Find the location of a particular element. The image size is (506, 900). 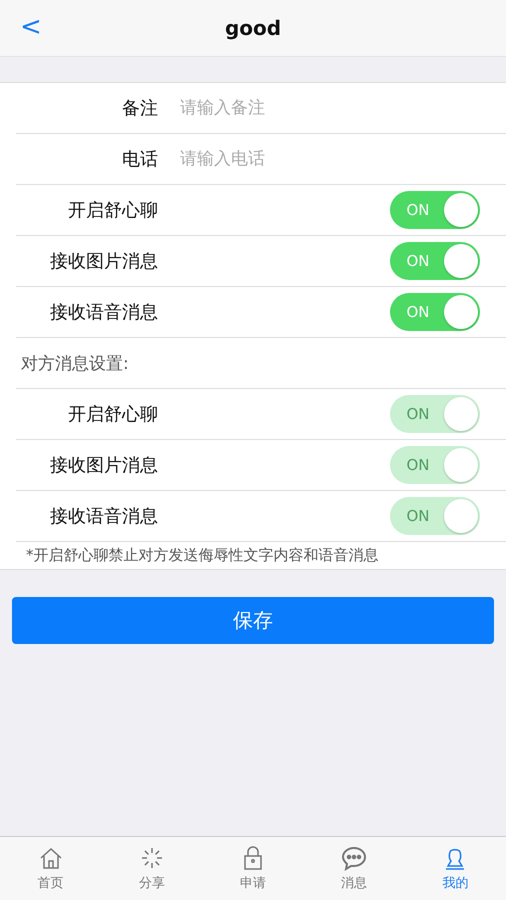

input-field: 请输入备注 is located at coordinates (329, 108).